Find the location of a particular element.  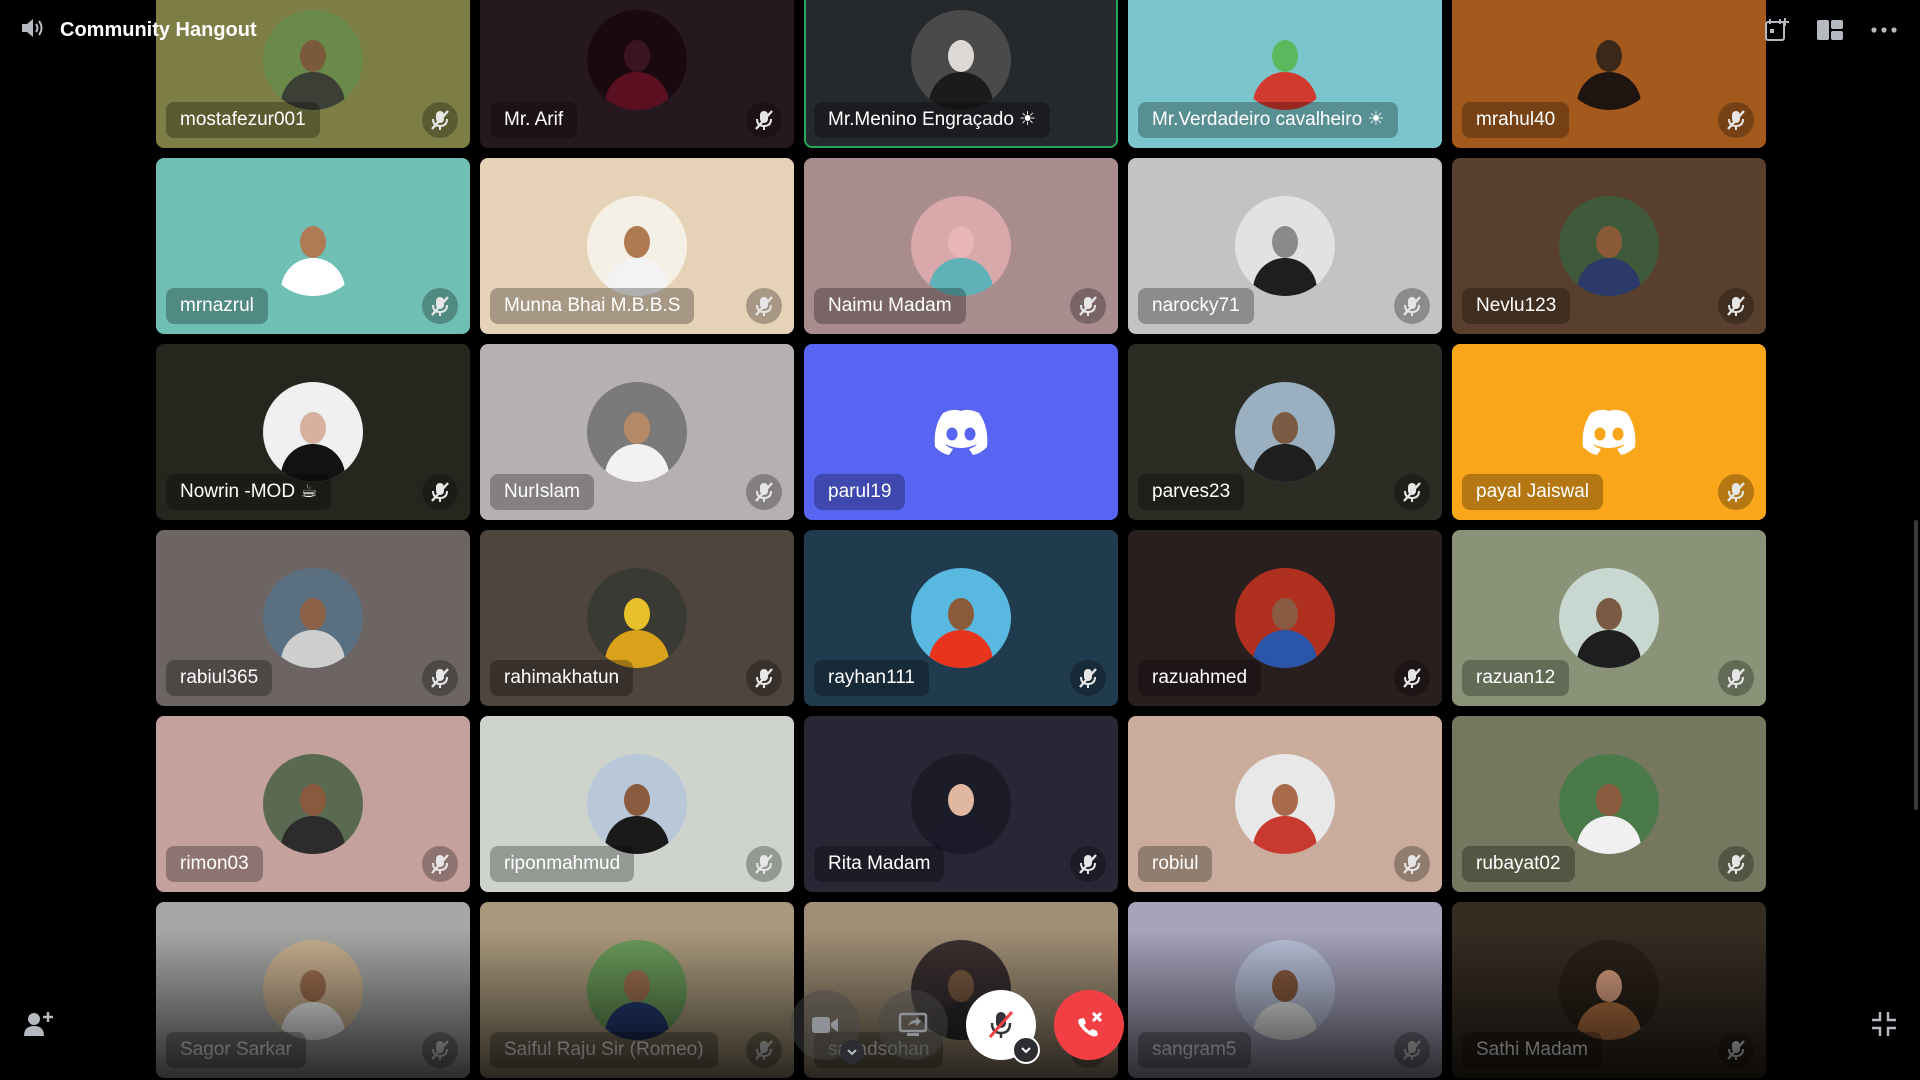

participant-tile: parul19 is located at coordinates (961, 432).